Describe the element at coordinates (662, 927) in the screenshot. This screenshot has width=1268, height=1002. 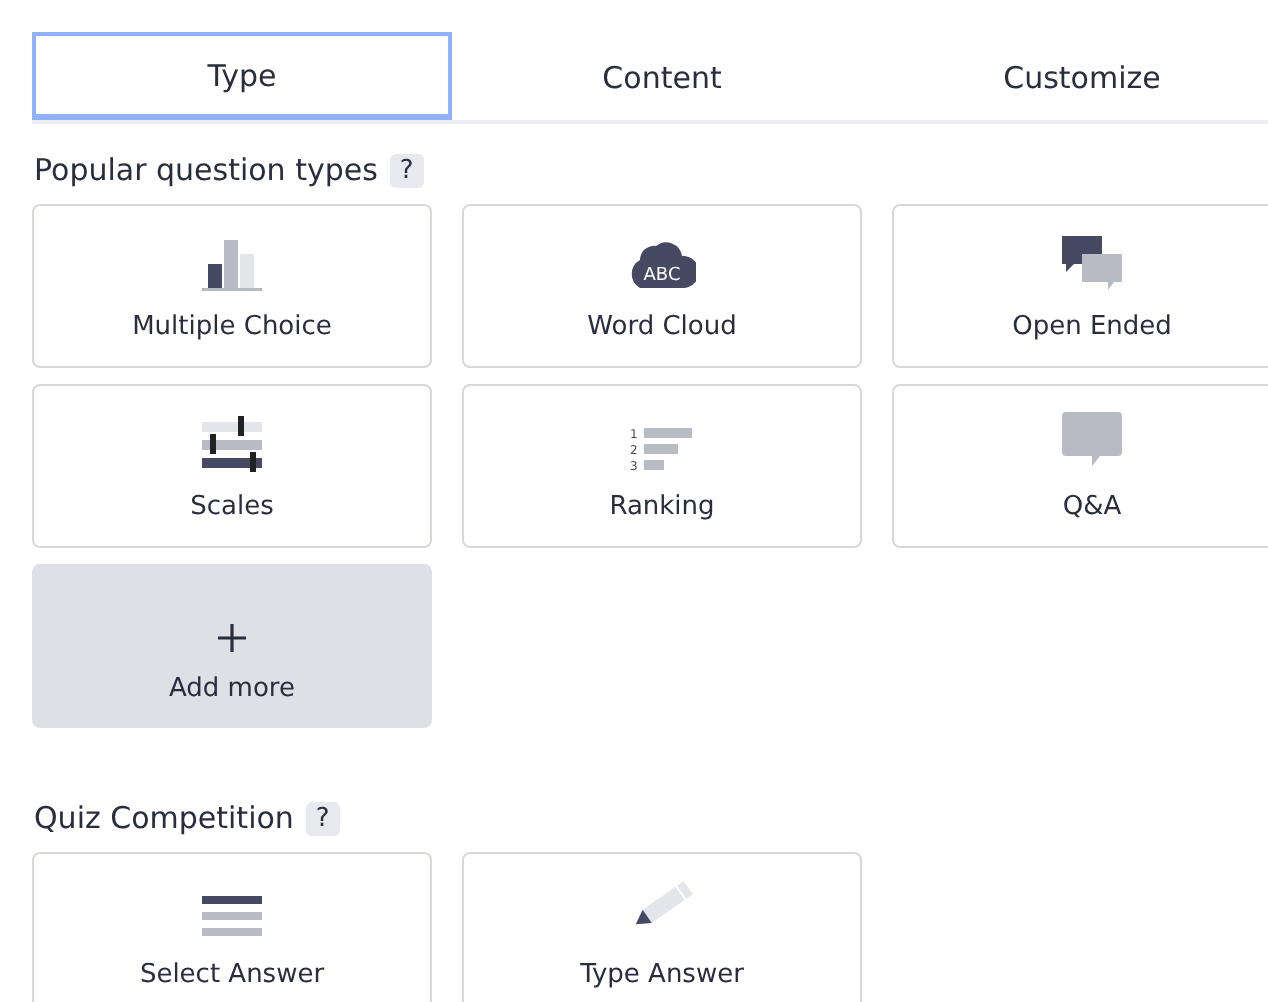
I see `question-type-card: Type Answer` at that location.